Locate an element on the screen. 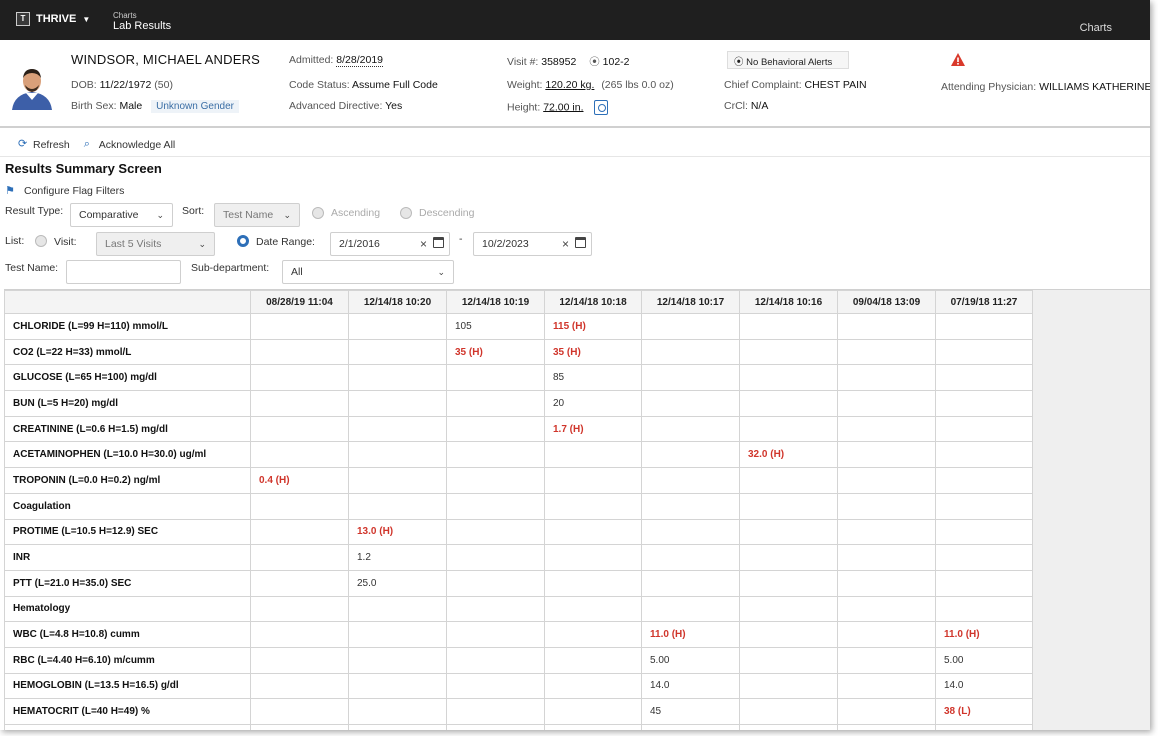  result-cell: 13.0 (H) is located at coordinates (397, 532).